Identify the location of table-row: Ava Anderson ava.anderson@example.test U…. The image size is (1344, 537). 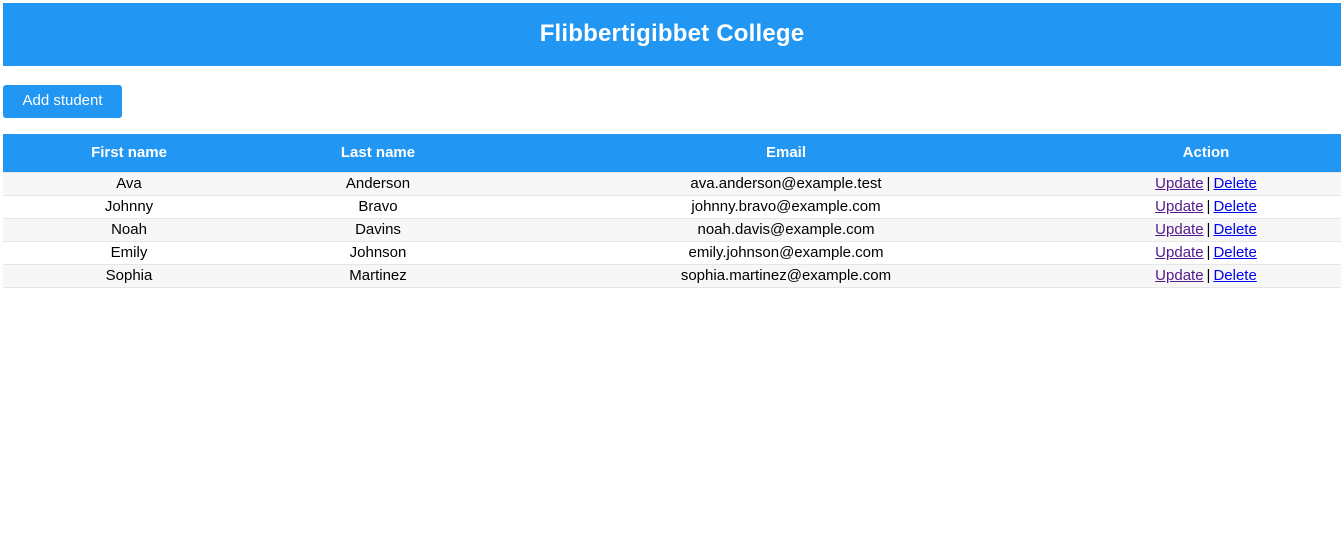
(672, 184).